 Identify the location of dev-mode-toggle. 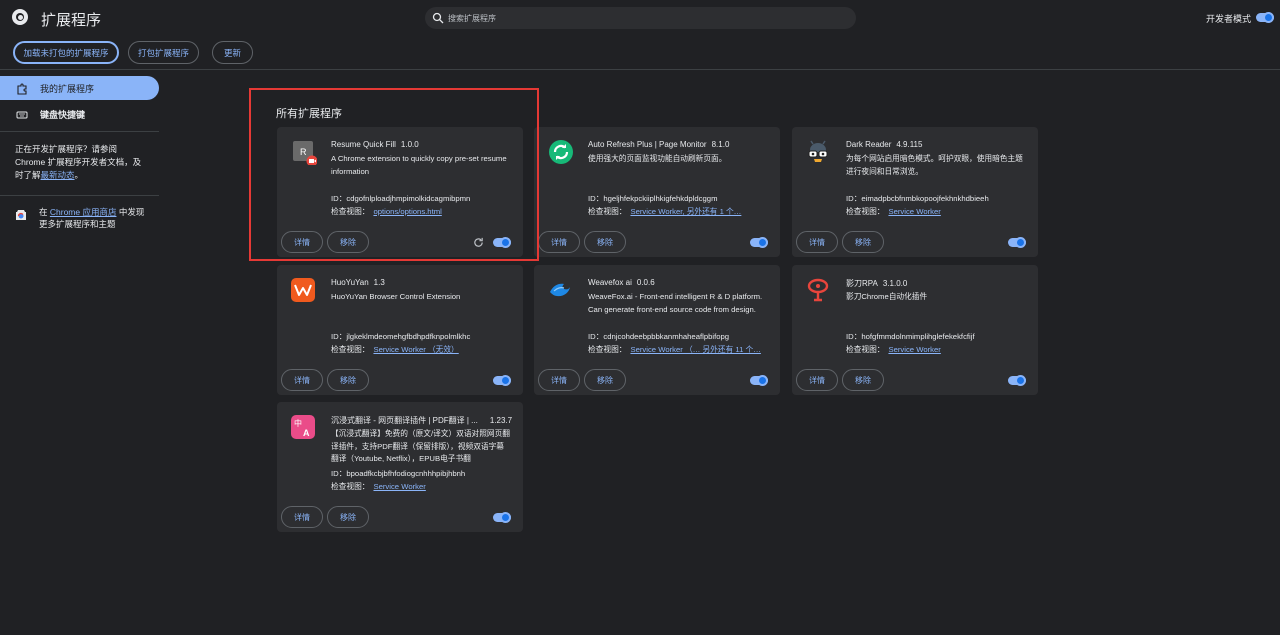
(1265, 17).